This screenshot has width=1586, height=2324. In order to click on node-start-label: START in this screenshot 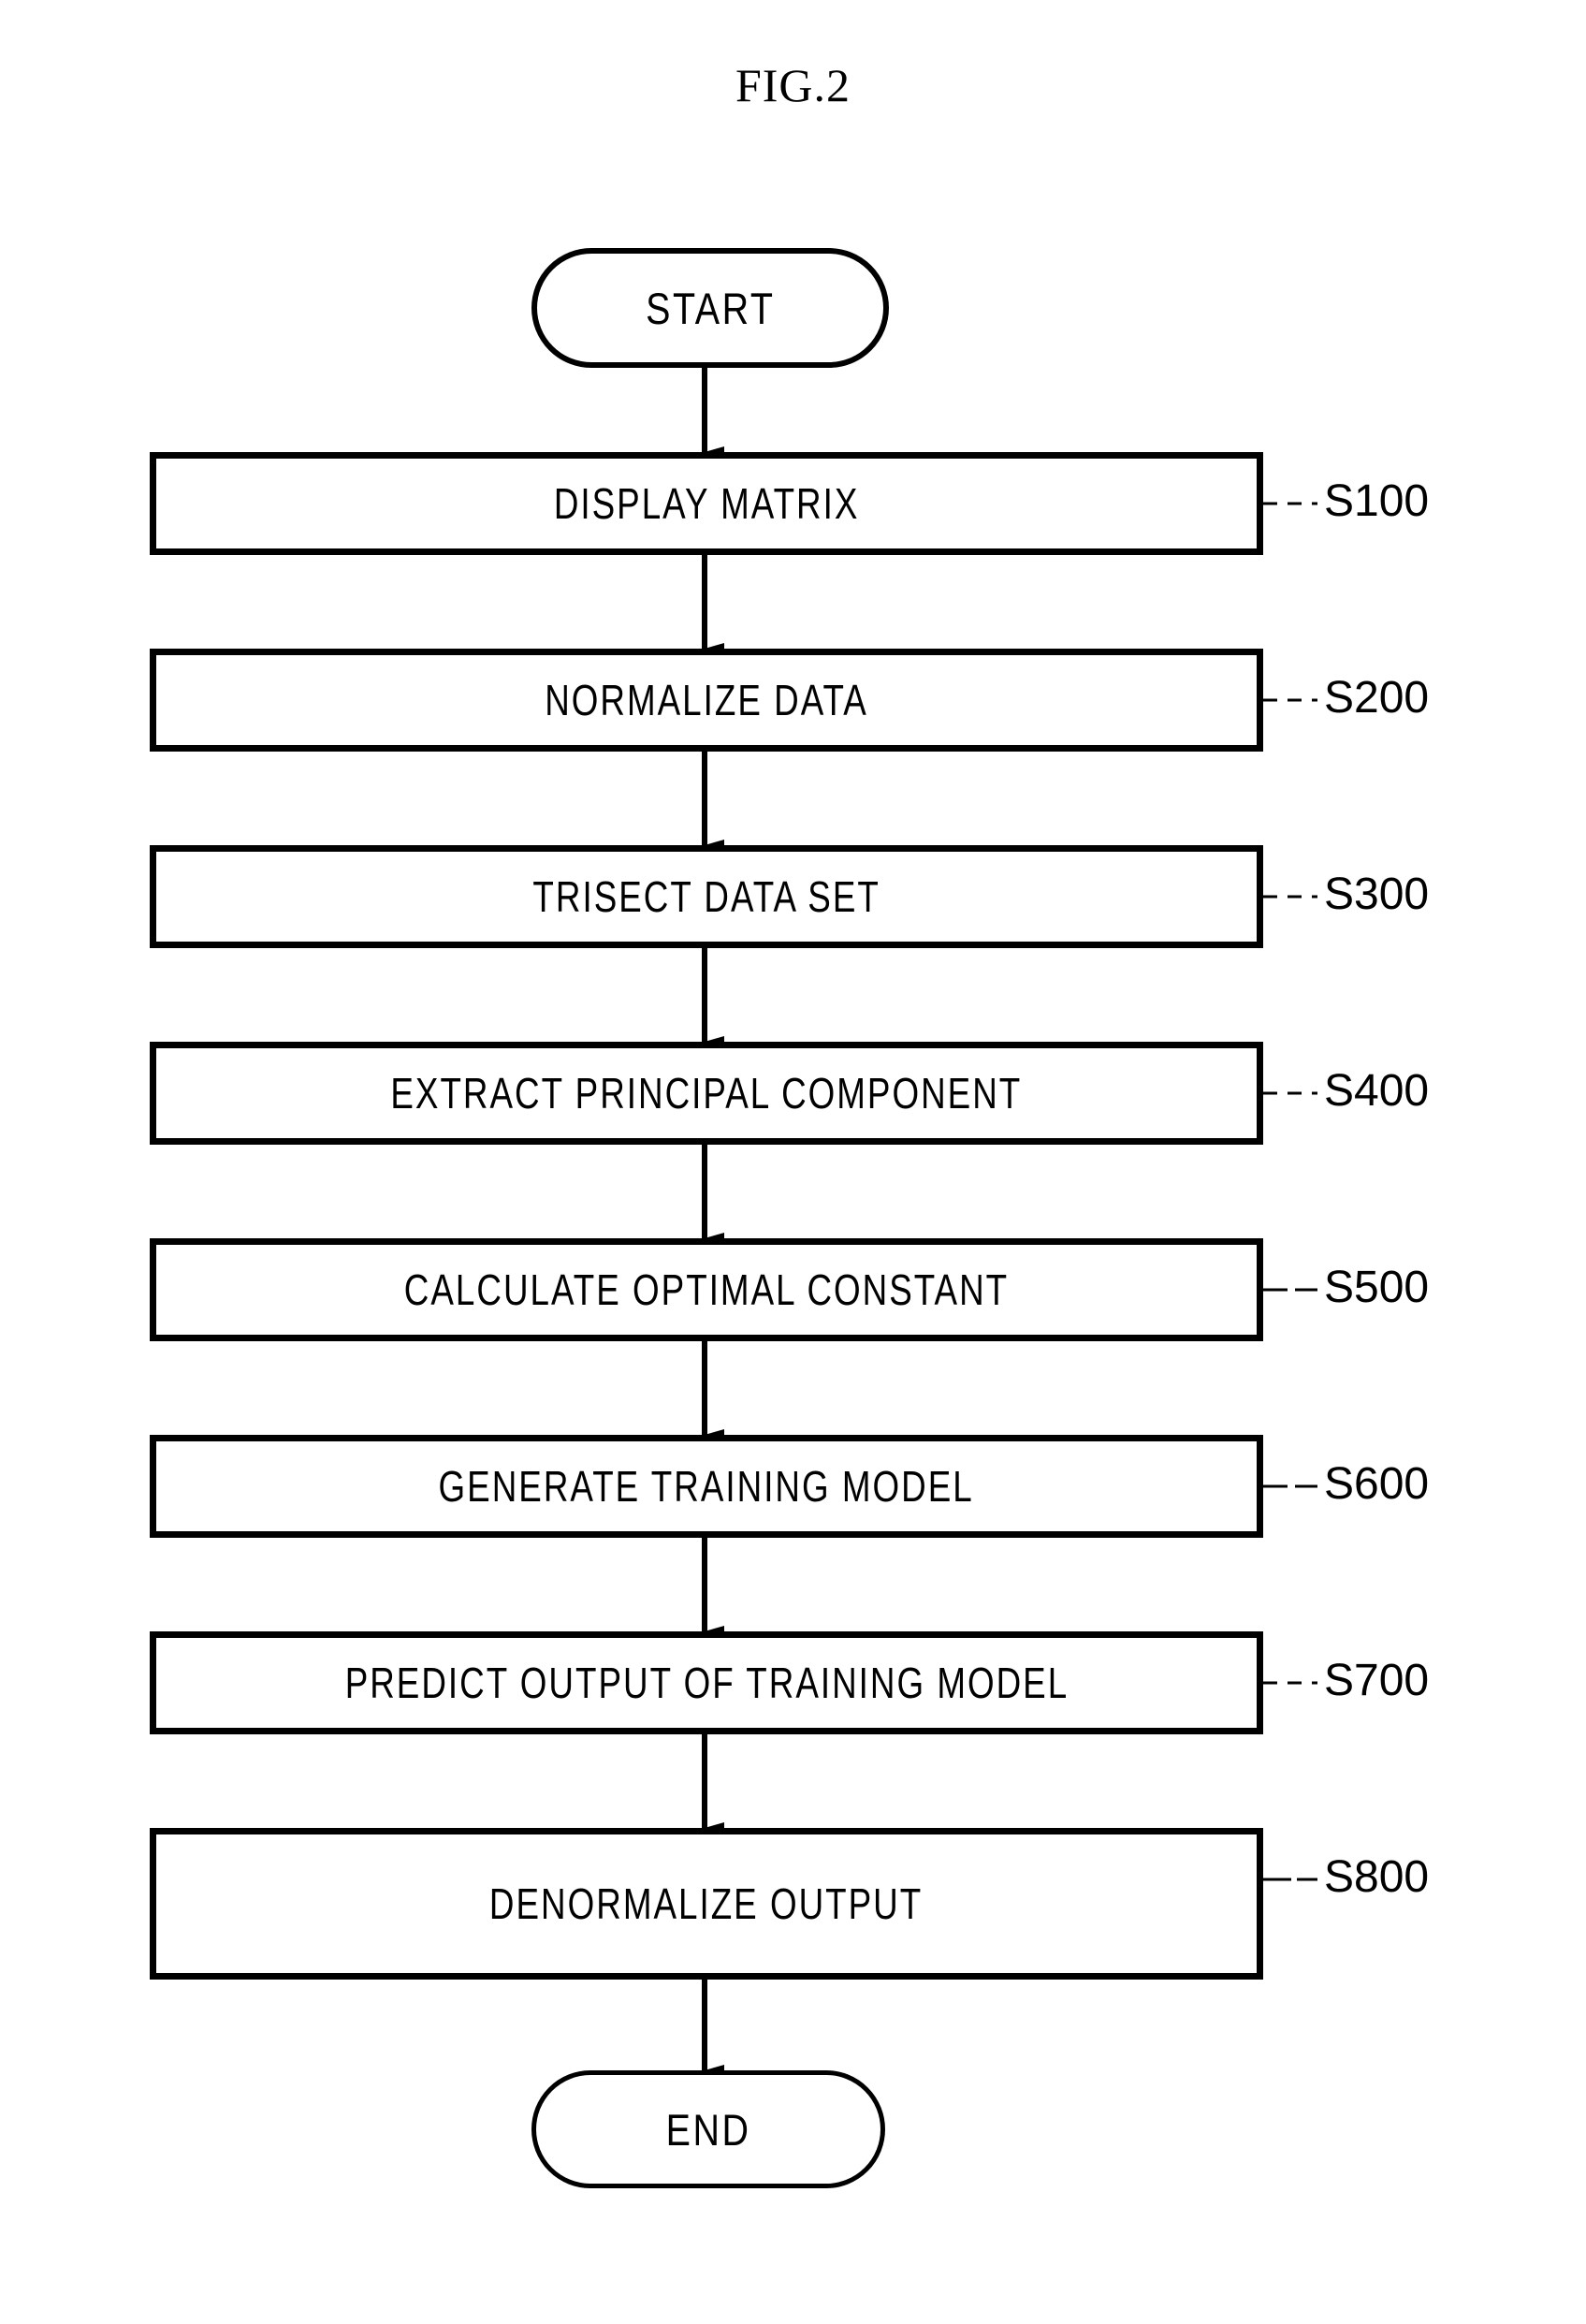, I will do `click(710, 308)`.